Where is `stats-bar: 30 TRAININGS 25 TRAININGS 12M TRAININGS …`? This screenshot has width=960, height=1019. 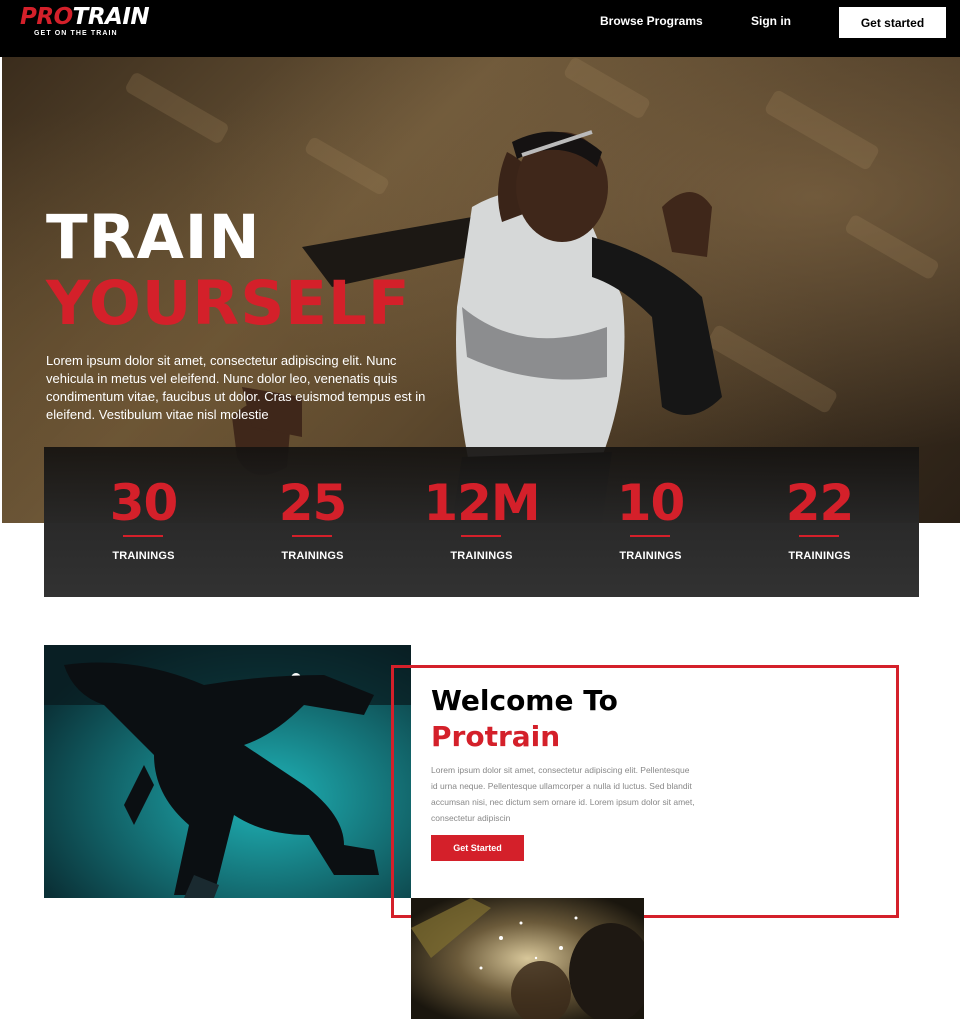
stats-bar: 30 TRAININGS 25 TRAININGS 12M TRAININGS … is located at coordinates (481, 522).